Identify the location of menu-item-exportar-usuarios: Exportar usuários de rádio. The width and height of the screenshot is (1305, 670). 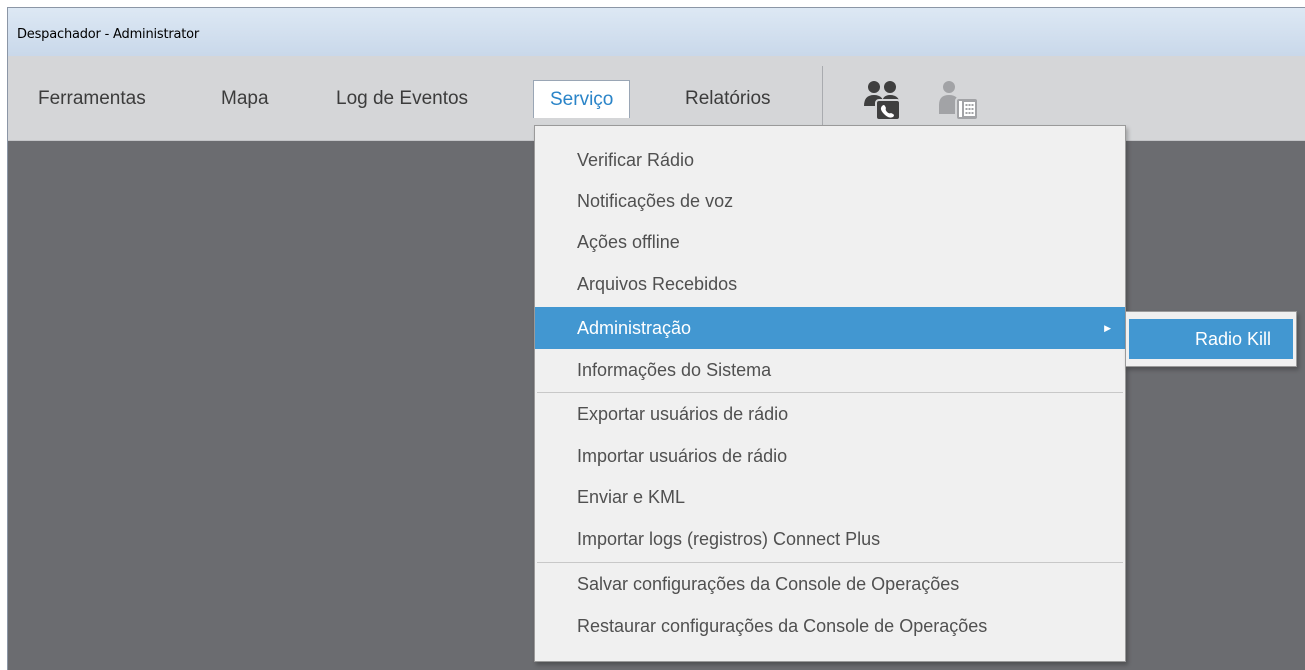
(830, 414).